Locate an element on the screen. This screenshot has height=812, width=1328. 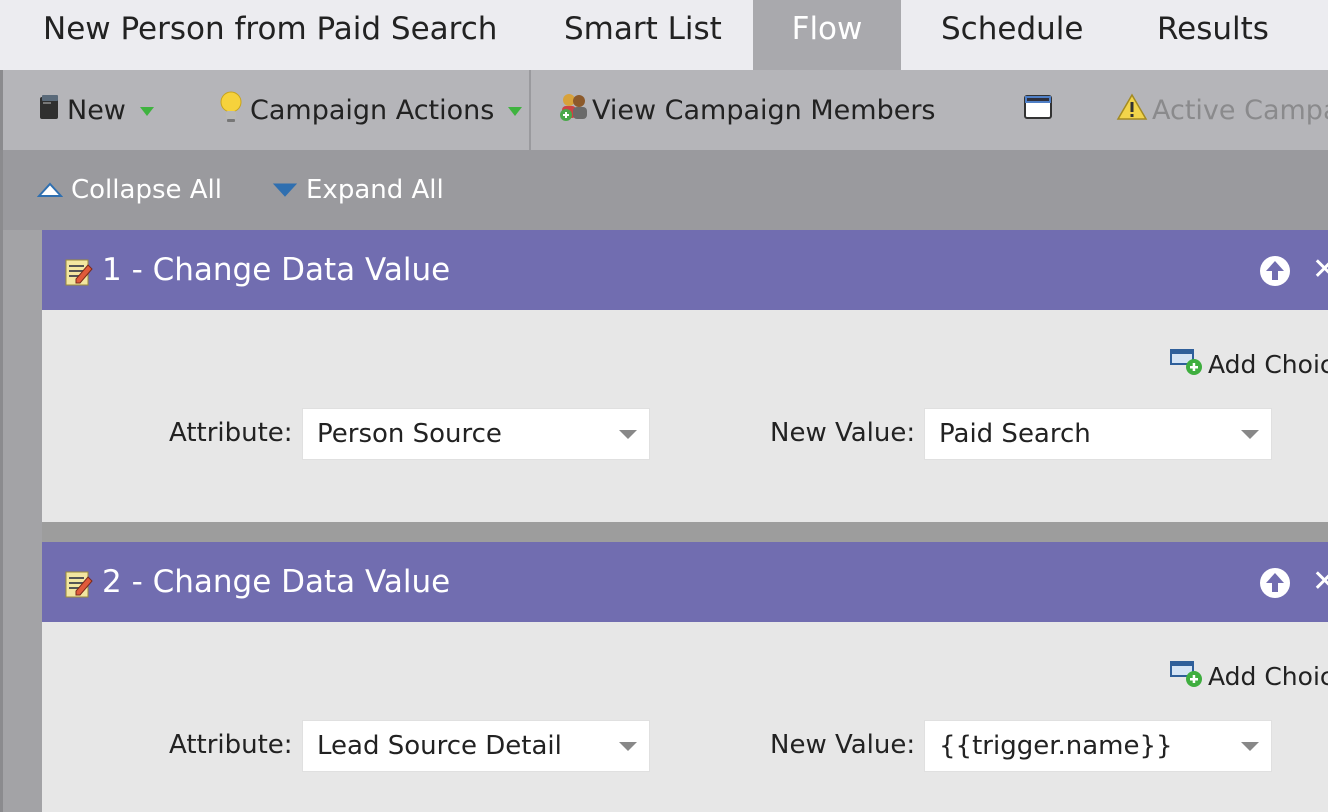
attribute-select: Person Source is located at coordinates (476, 434).